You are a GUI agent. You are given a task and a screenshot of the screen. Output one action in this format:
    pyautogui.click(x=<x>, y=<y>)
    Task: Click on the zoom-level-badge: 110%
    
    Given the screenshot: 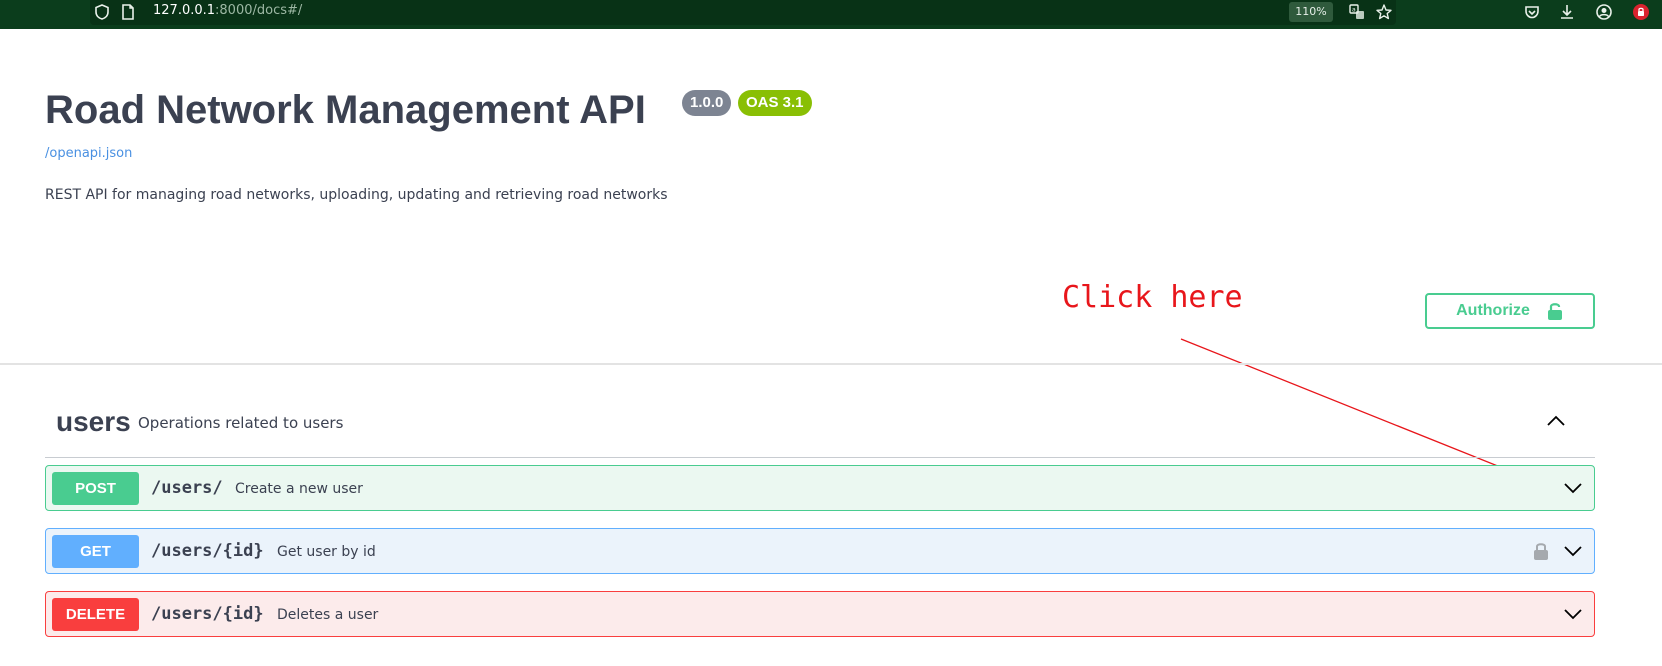 What is the action you would take?
    pyautogui.click(x=1311, y=12)
    